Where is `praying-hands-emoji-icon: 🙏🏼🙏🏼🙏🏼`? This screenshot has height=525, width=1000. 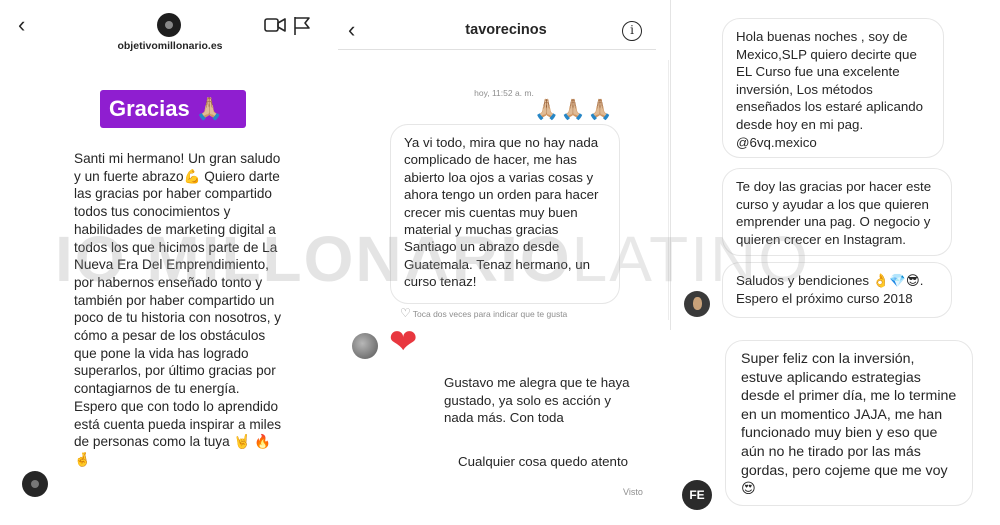
praying-hands-emoji-icon: 🙏🏼🙏🏼🙏🏼 is located at coordinates (574, 109).